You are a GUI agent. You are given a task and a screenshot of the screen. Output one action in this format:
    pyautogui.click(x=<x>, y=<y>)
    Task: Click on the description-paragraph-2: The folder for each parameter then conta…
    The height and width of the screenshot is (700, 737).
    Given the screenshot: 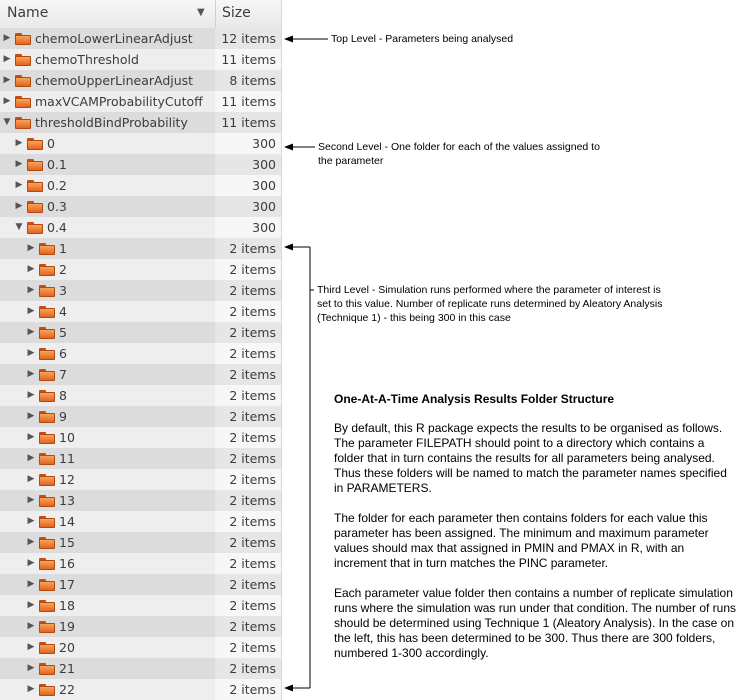 What is the action you would take?
    pyautogui.click(x=521, y=540)
    